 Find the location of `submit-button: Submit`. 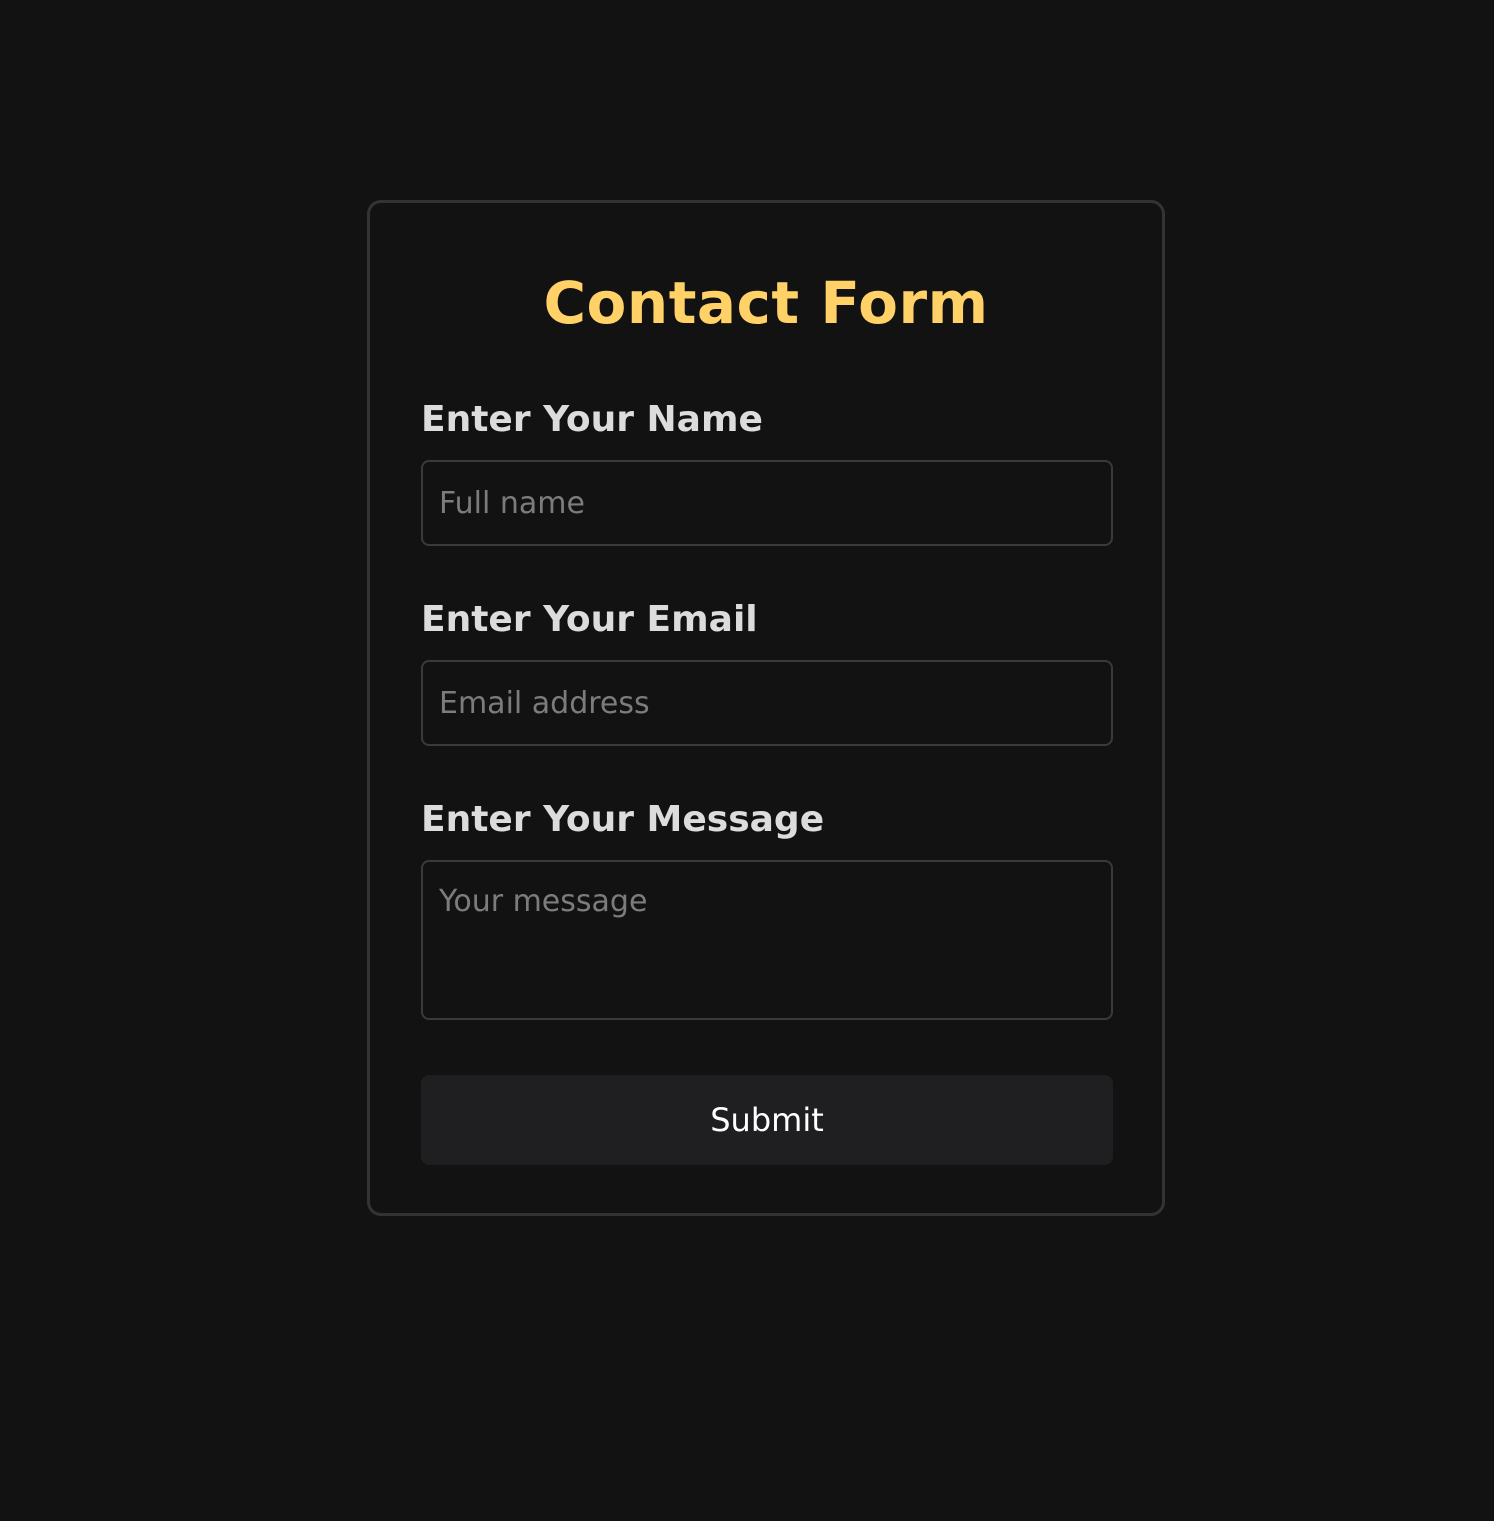

submit-button: Submit is located at coordinates (767, 1120).